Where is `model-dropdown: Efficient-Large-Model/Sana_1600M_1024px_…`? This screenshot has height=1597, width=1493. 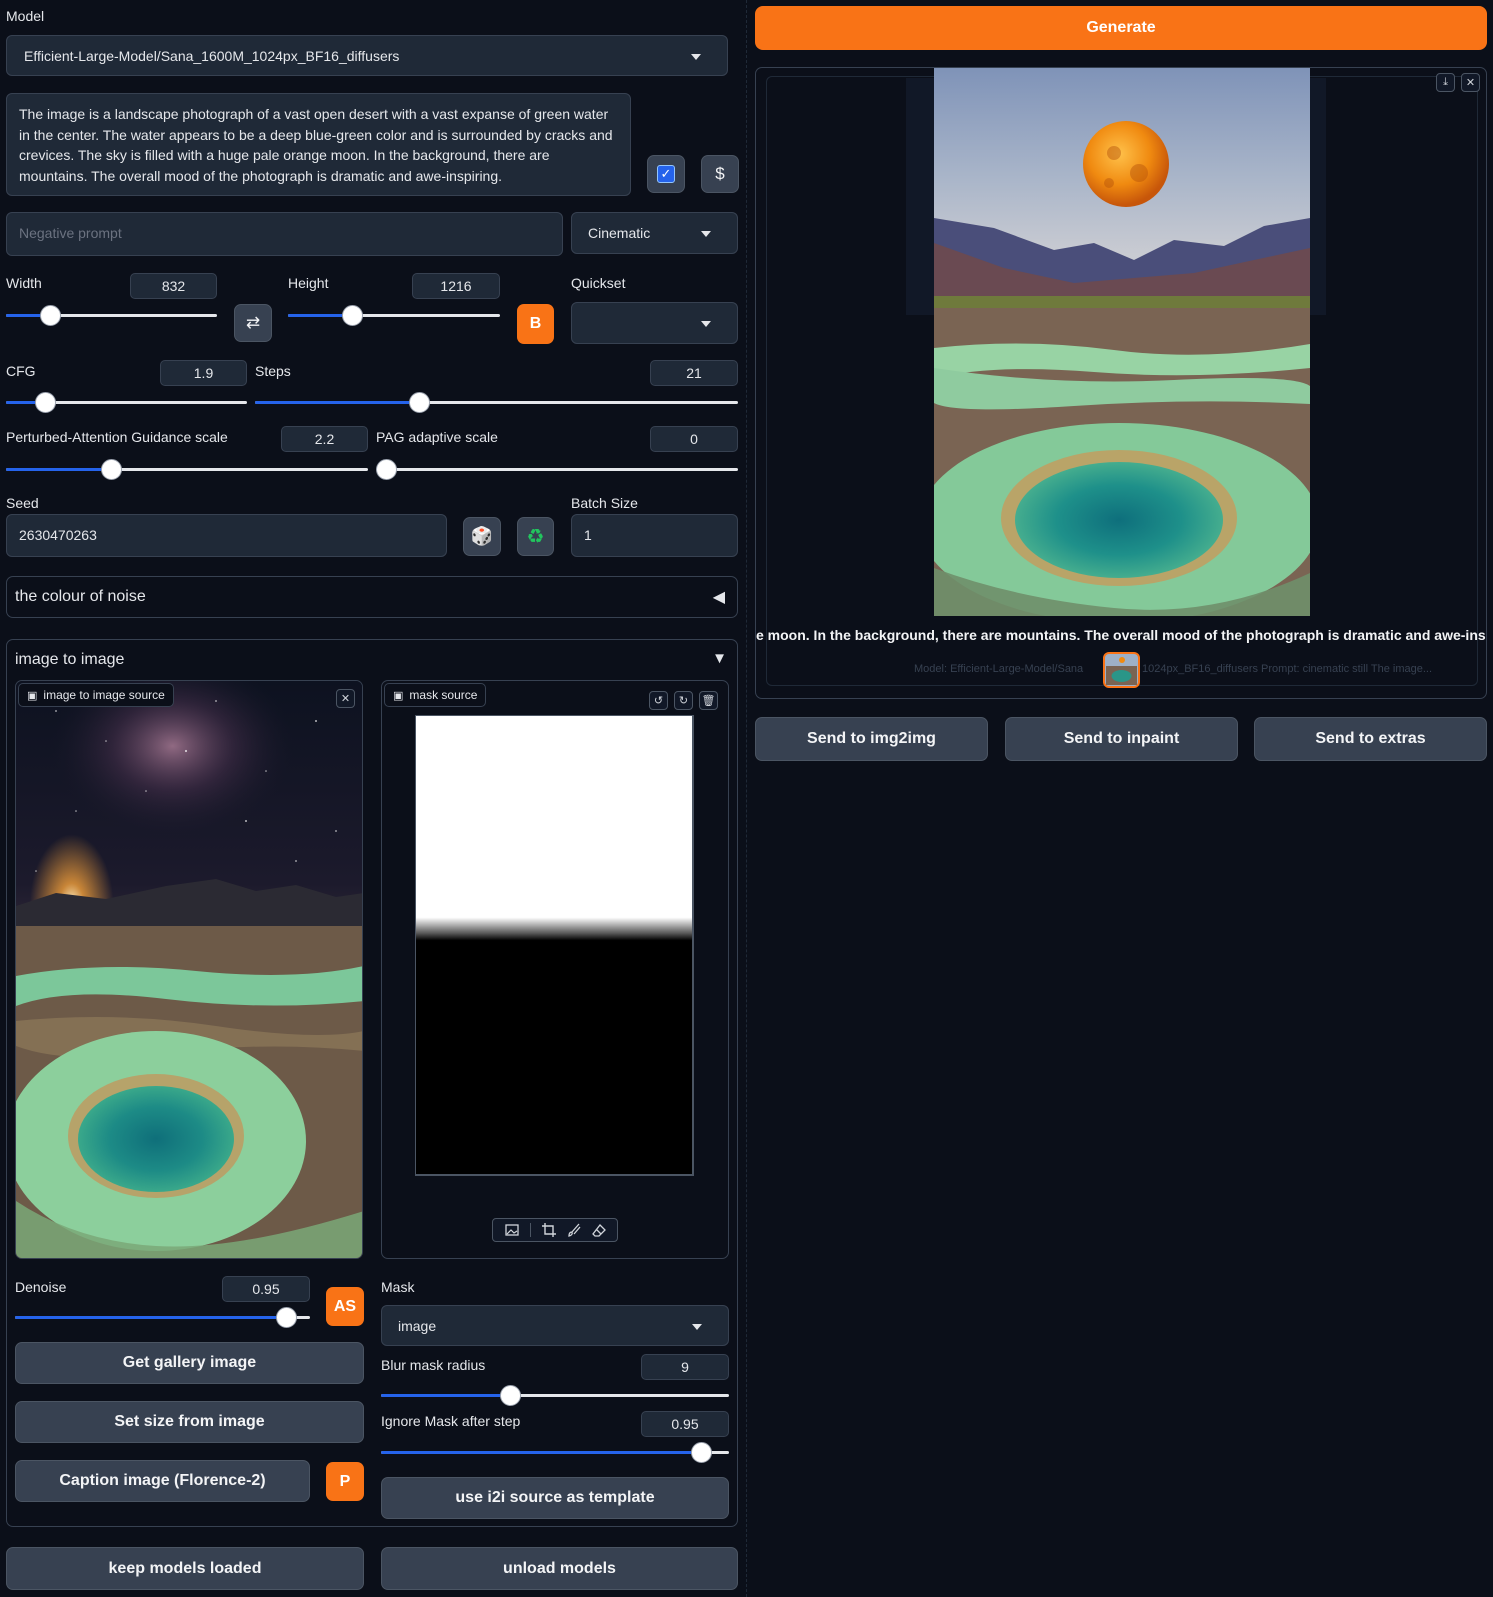
model-dropdown: Efficient-Large-Model/Sana_1600M_1024px_… is located at coordinates (367, 55).